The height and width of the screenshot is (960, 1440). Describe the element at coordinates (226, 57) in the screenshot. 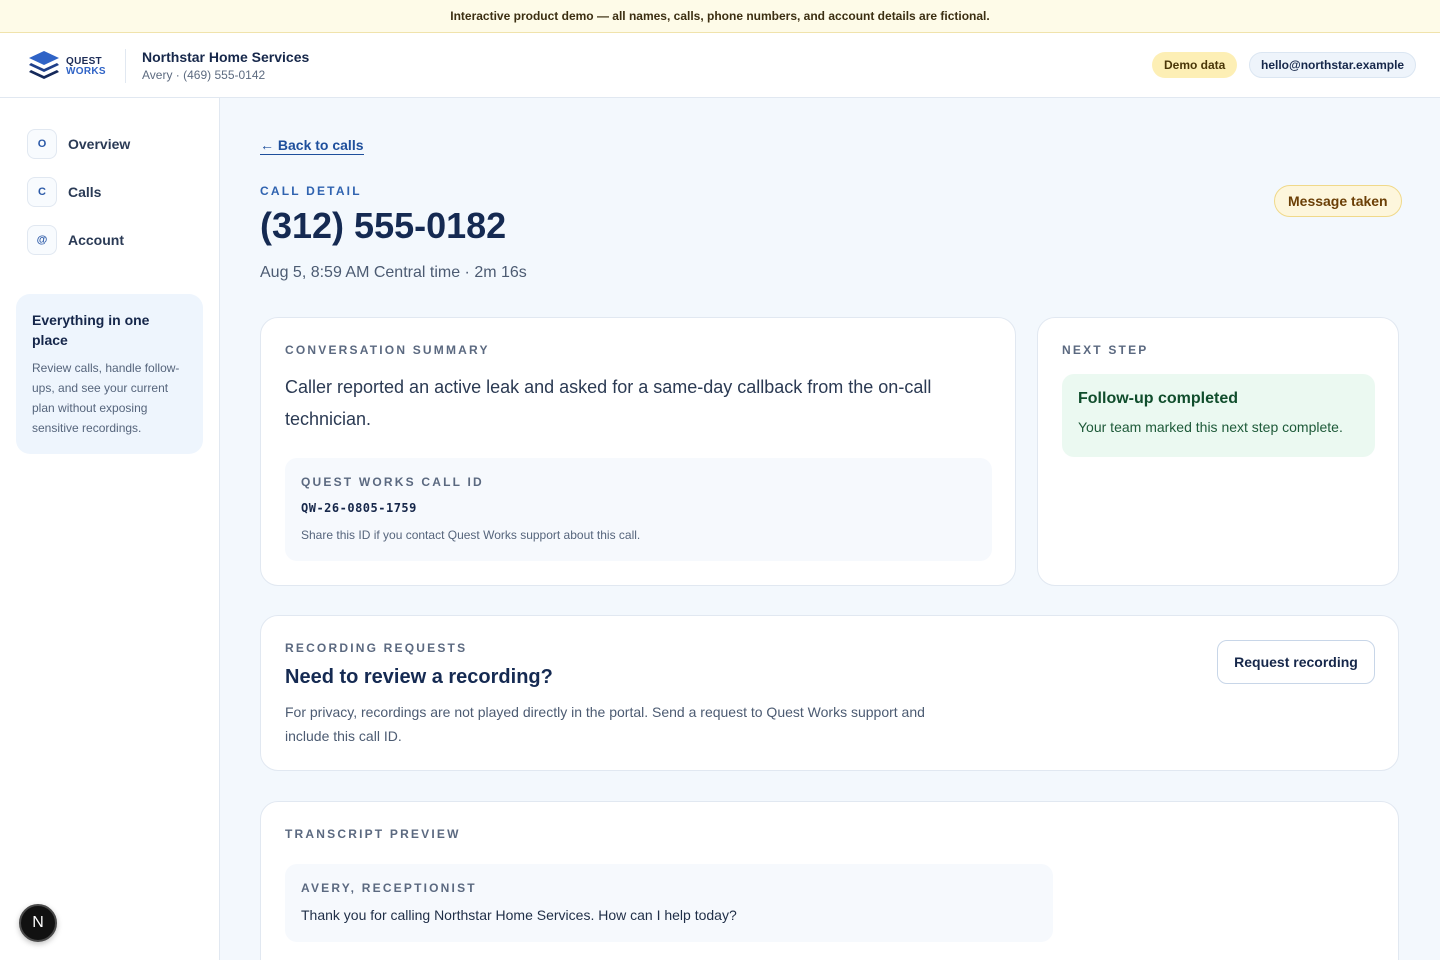

I see `business-name: Northstar Home Services` at that location.